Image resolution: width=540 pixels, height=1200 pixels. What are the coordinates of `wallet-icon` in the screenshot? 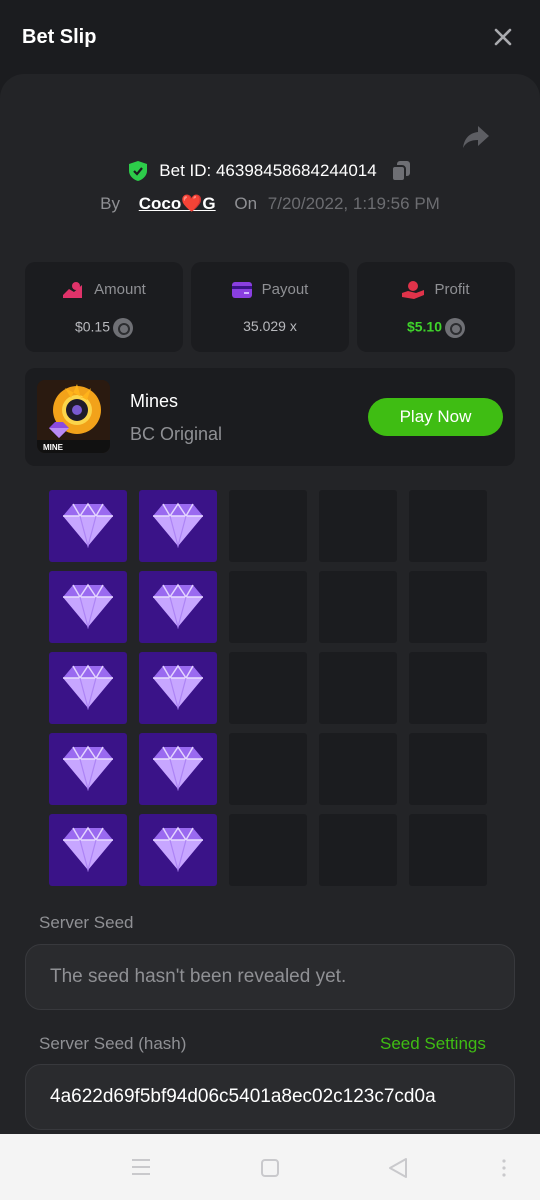 It's located at (241, 290).